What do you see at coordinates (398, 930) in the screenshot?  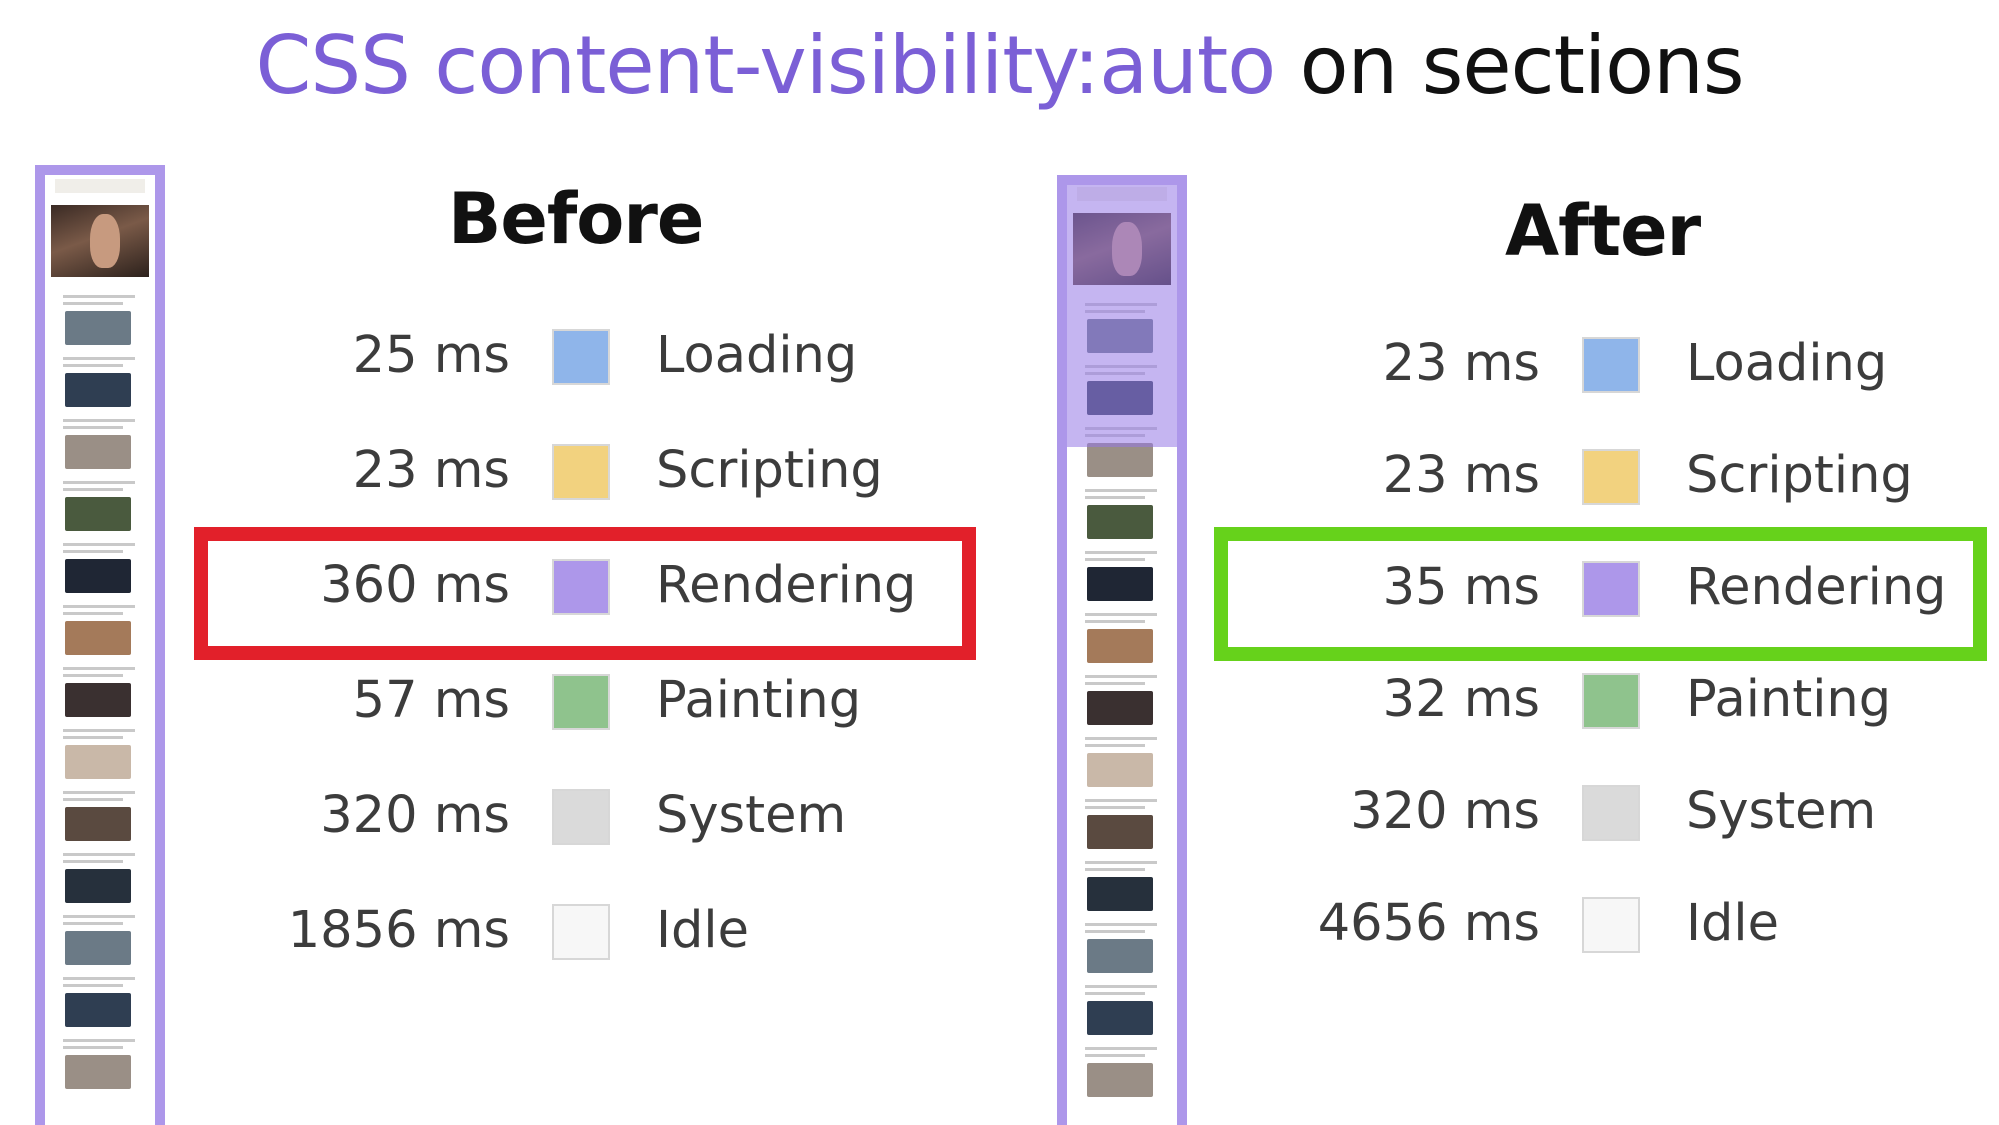 I see `value-label: 1856 ms` at bounding box center [398, 930].